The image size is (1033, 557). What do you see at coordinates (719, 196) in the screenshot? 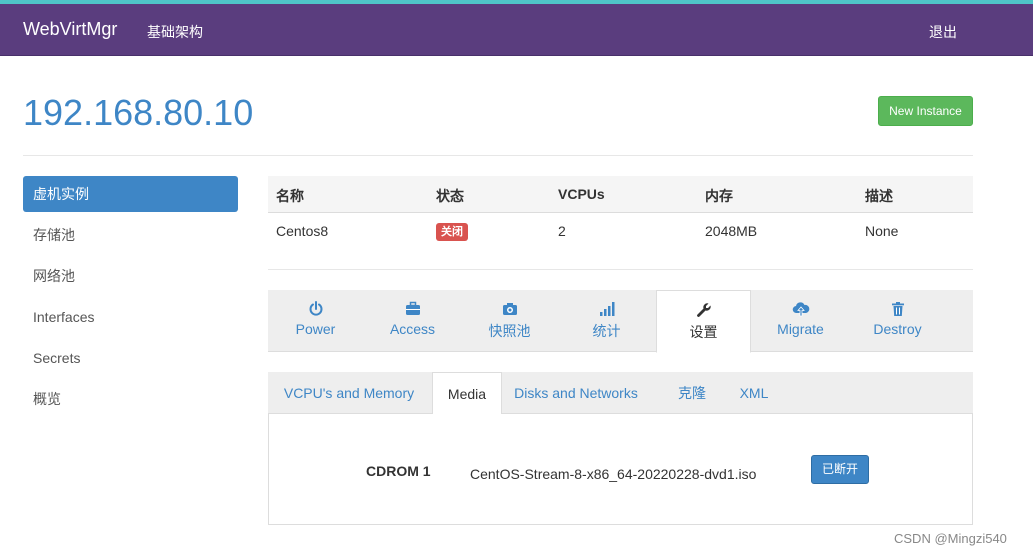
I see `col-header-memory: 内存` at bounding box center [719, 196].